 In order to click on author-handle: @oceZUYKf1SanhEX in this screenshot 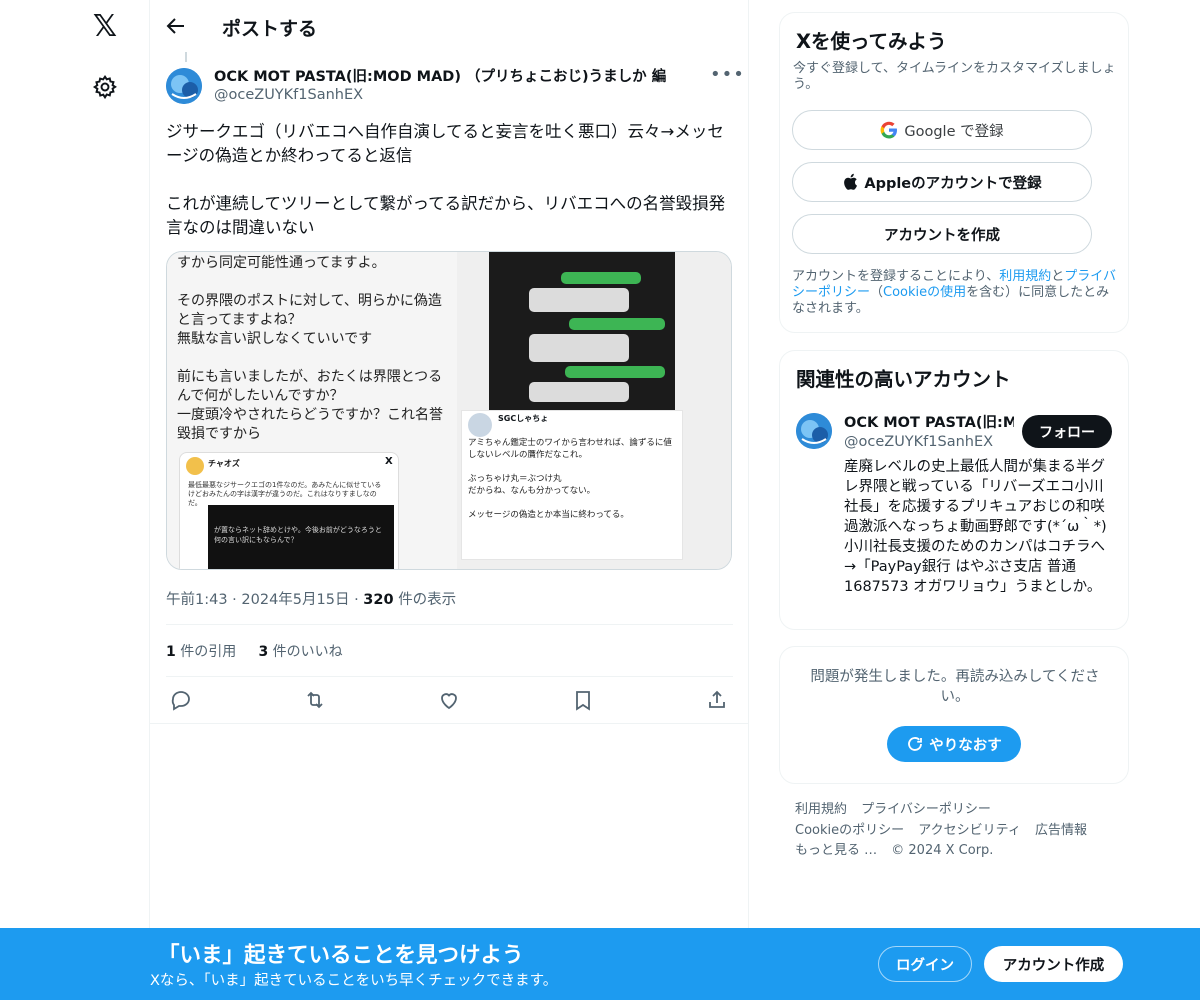, I will do `click(288, 95)`.